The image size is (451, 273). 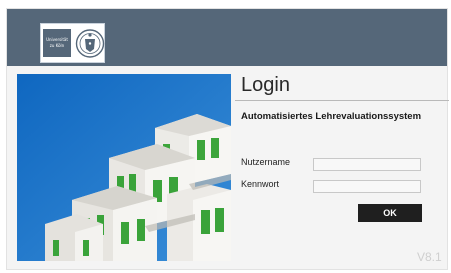 What do you see at coordinates (390, 213) in the screenshot?
I see `ok-button: OK` at bounding box center [390, 213].